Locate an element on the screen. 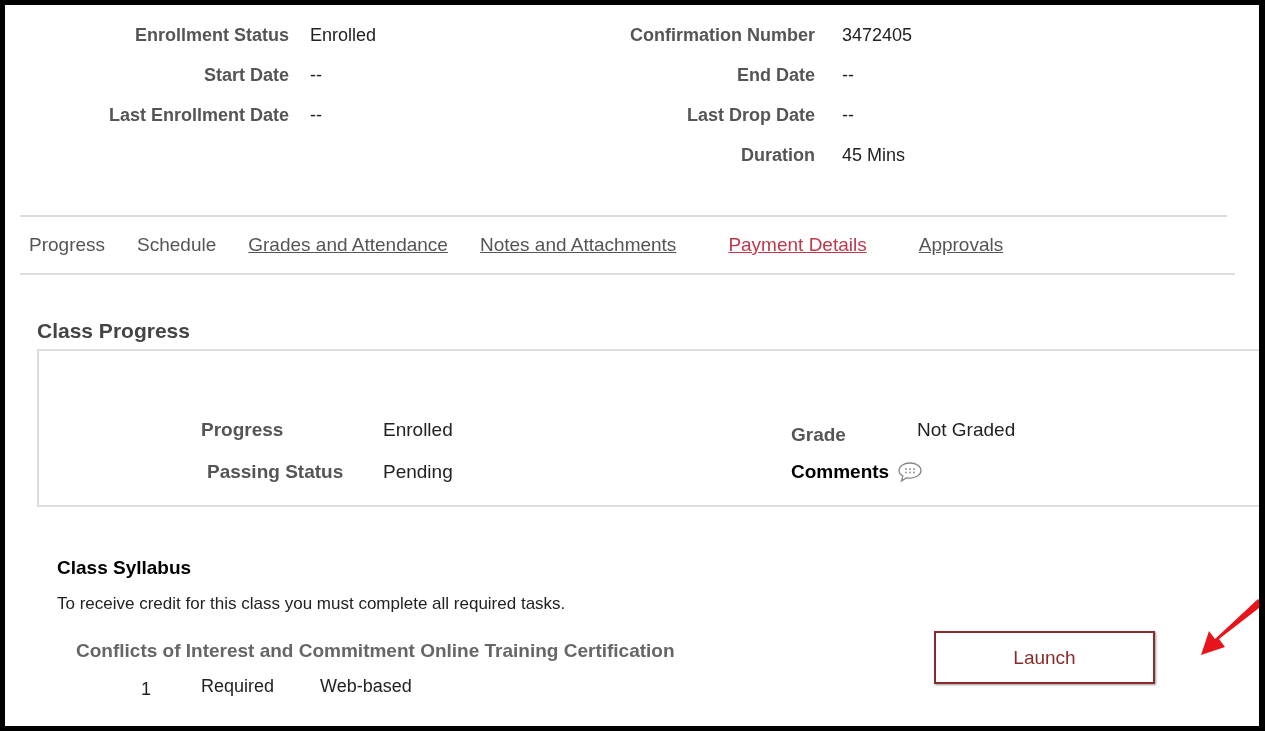  tab: Notes and Attachments is located at coordinates (578, 245).